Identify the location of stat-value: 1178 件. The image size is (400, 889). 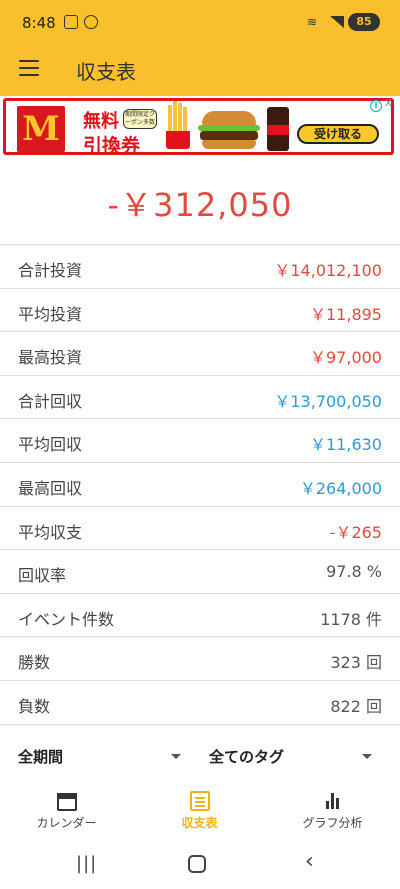
(351, 619).